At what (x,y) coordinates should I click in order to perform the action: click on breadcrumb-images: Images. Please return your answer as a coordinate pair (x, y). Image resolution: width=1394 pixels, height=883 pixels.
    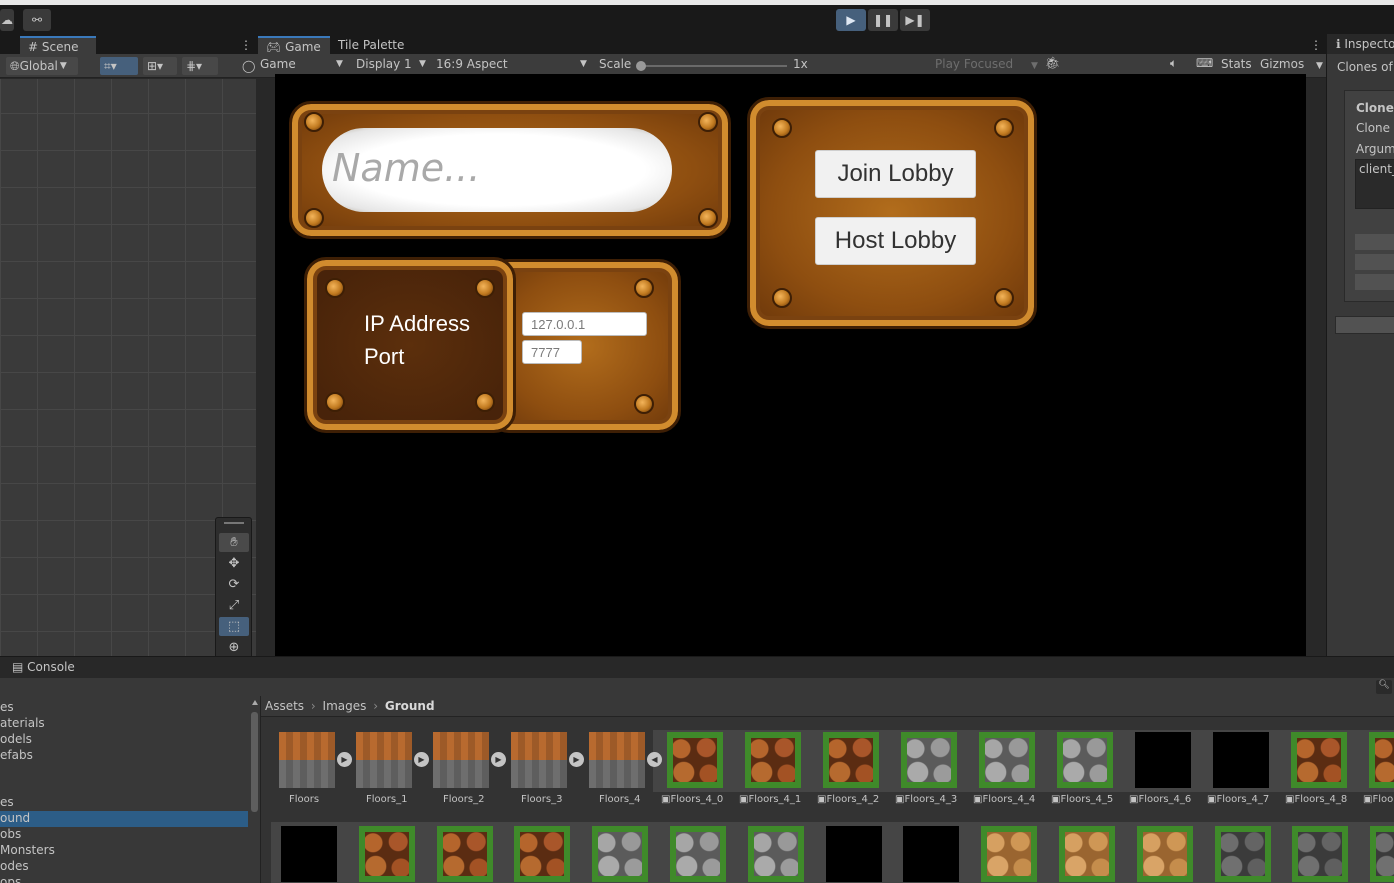
    Looking at the image, I should click on (345, 706).